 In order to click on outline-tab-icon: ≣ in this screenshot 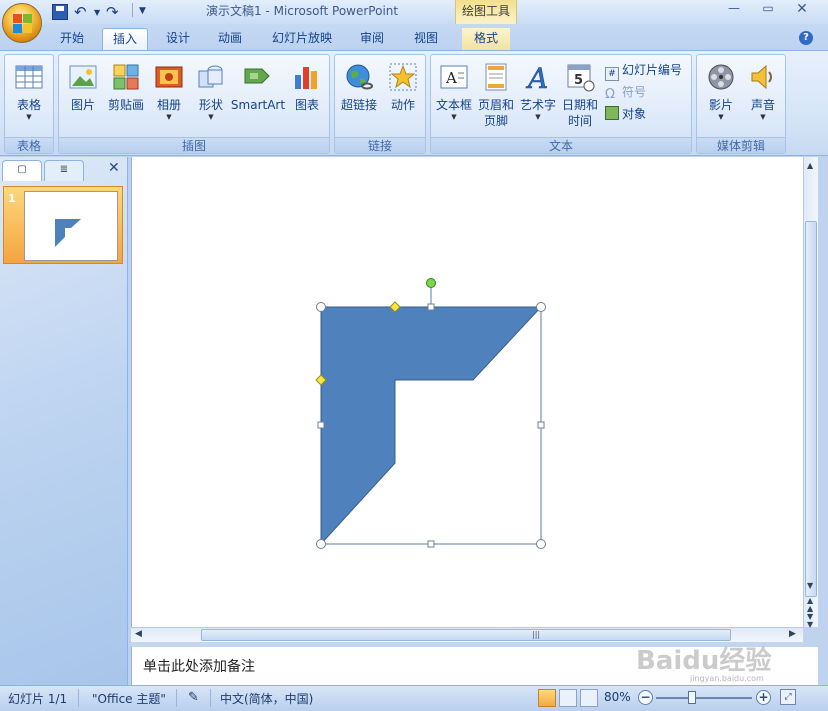, I will do `click(64, 170)`.